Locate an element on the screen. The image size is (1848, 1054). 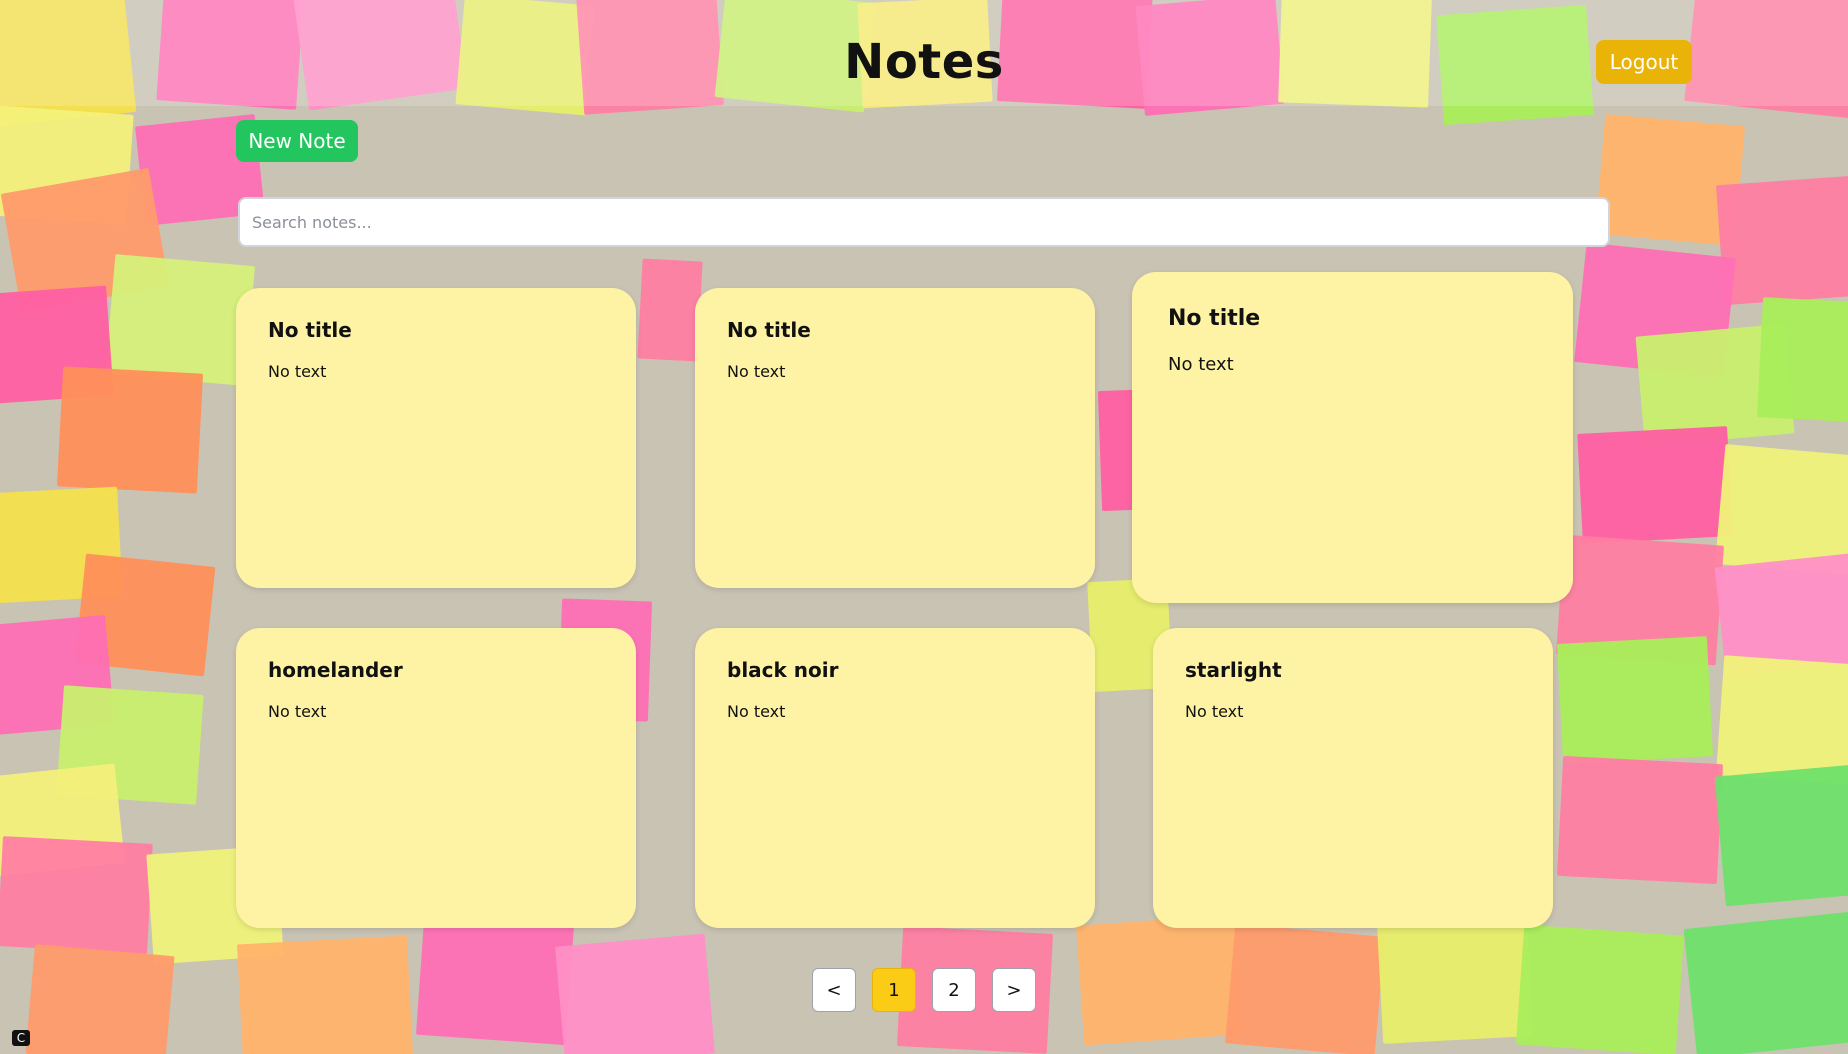
note-title: homelander is located at coordinates (335, 670).